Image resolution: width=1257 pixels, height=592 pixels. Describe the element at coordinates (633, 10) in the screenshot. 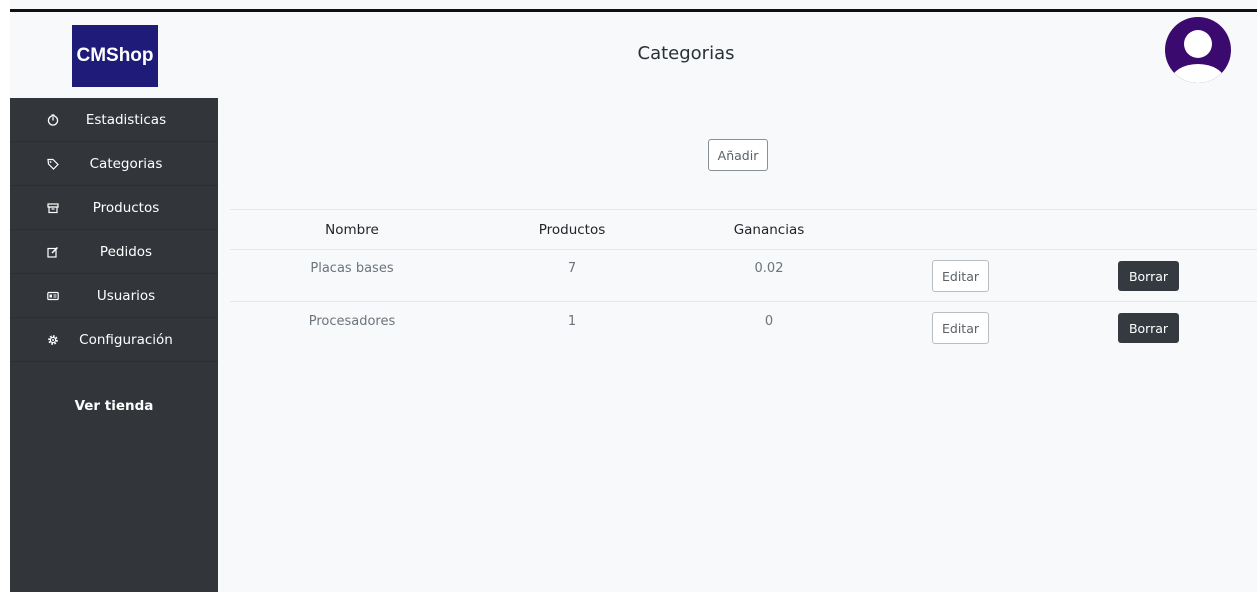

I see `top-border` at that location.